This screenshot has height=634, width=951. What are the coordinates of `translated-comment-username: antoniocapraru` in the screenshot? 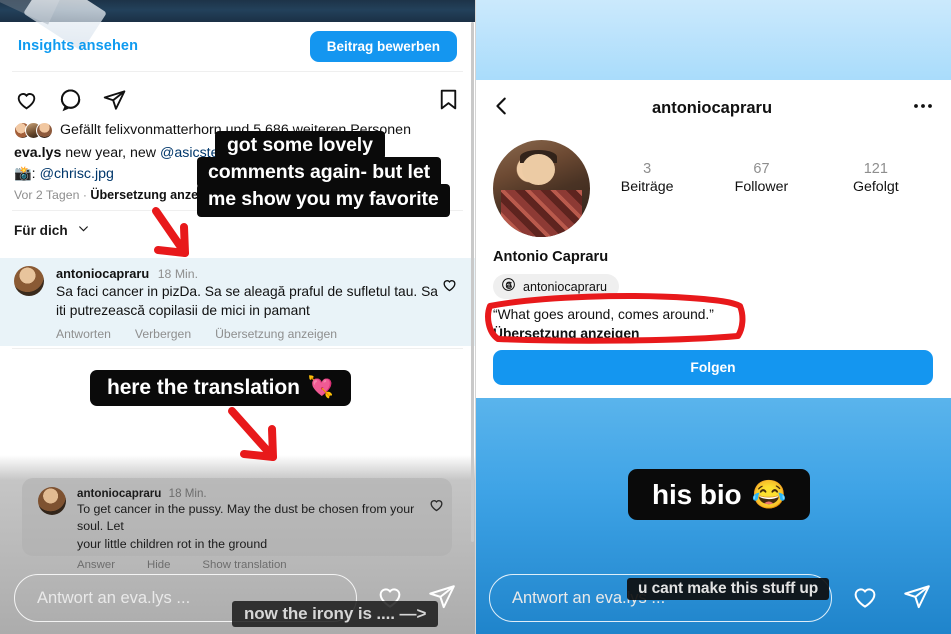 It's located at (119, 493).